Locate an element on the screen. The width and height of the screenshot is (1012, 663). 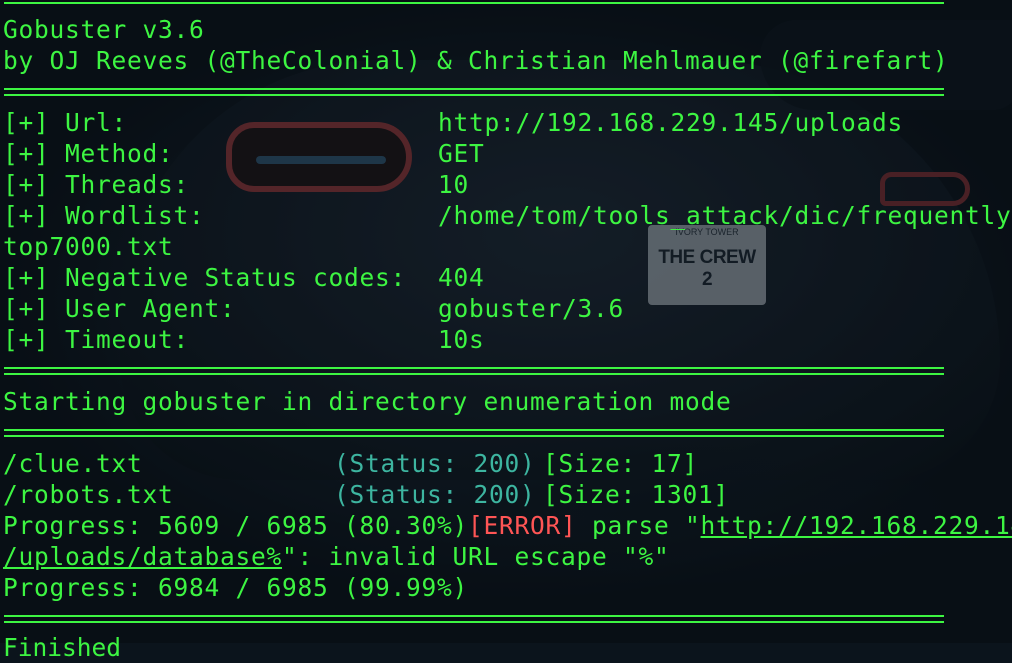
config-value-wordlist: /home/tom/tools_attack/dic/frequently/ is located at coordinates (725, 215).